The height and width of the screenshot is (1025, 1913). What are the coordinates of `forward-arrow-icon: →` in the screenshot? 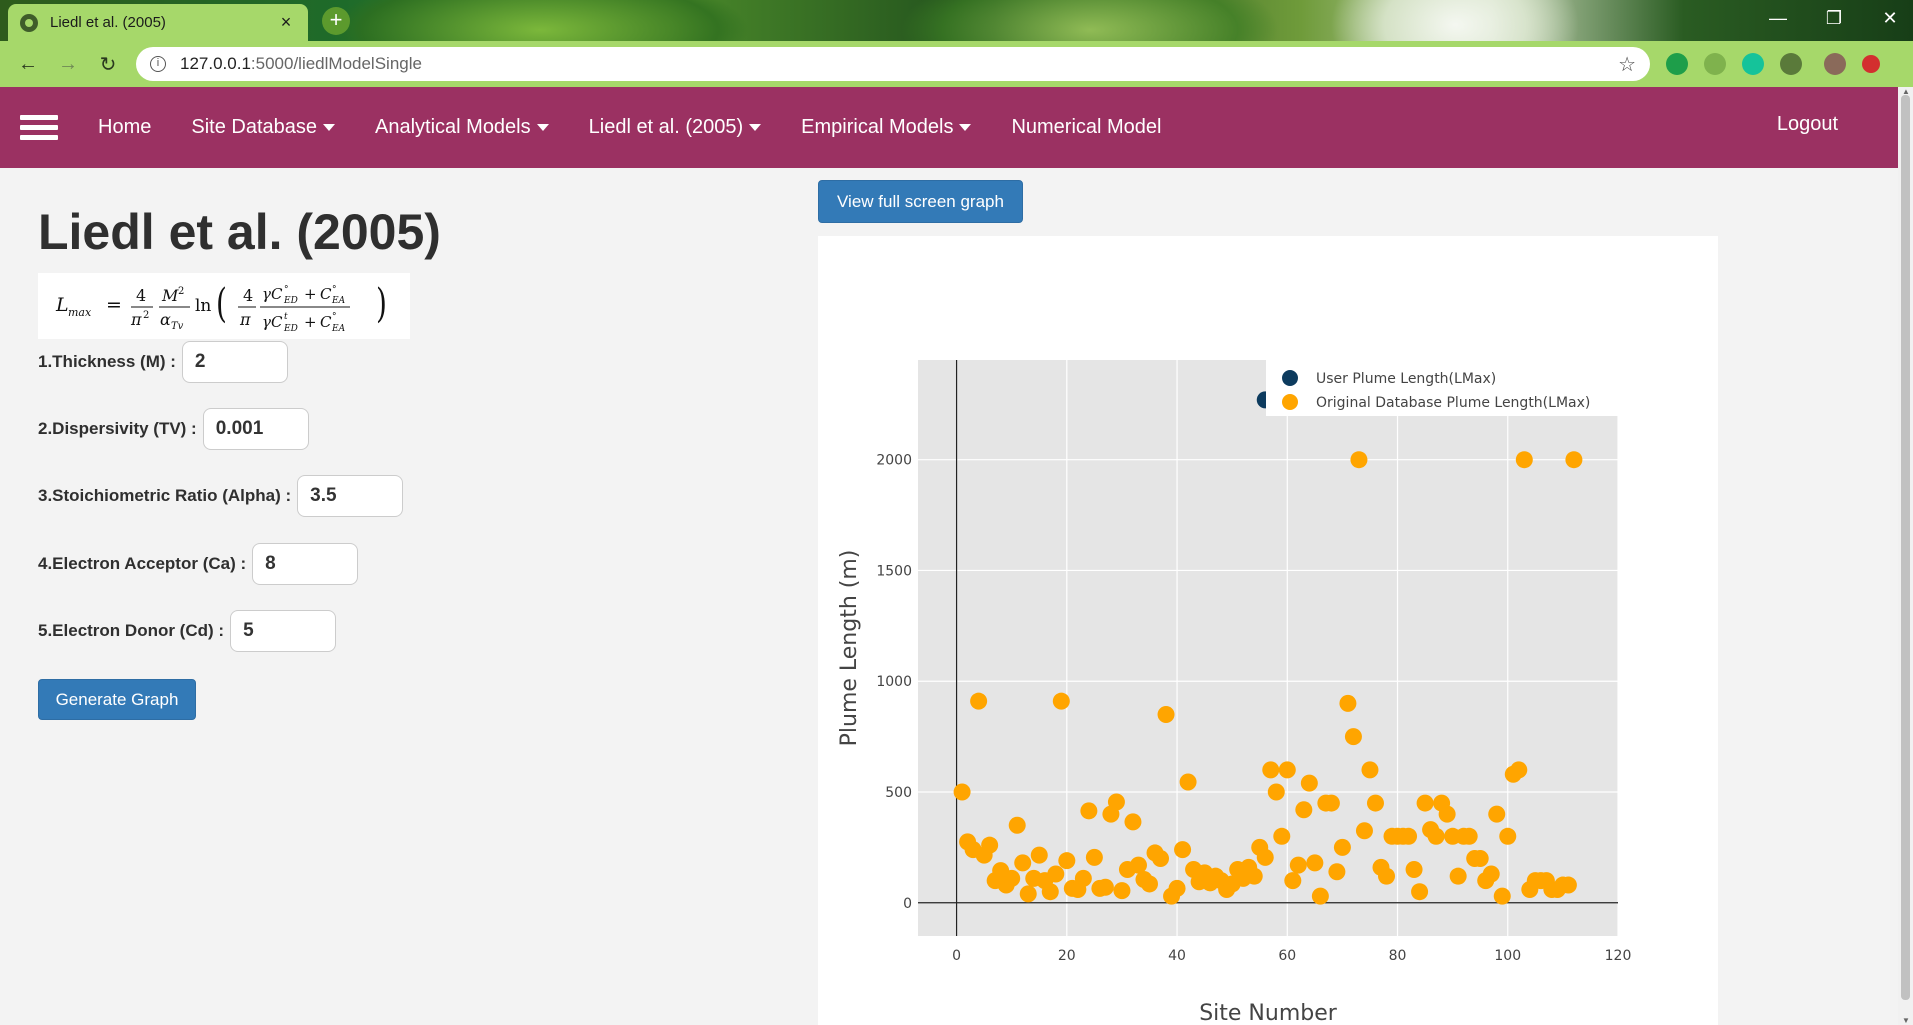 It's located at (68, 64).